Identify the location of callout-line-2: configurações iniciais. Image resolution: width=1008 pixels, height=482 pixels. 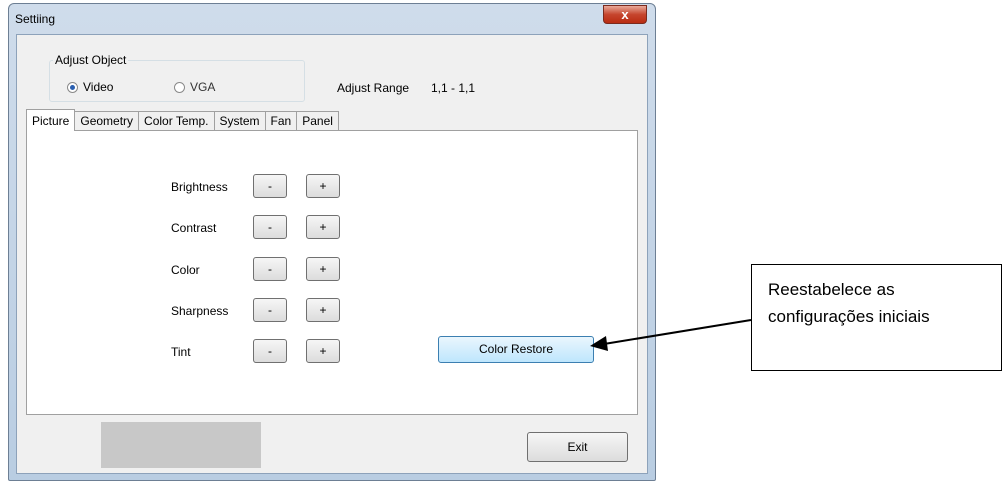
(849, 316).